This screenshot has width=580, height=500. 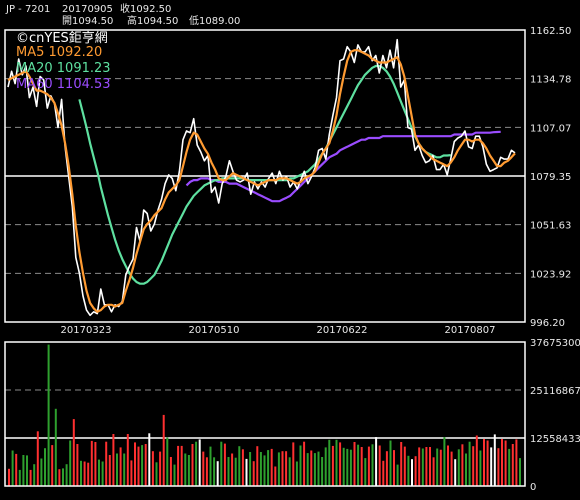 I want to click on volume-y-axis: 37675300 25116867 12558433 0, so click(x=555, y=415).